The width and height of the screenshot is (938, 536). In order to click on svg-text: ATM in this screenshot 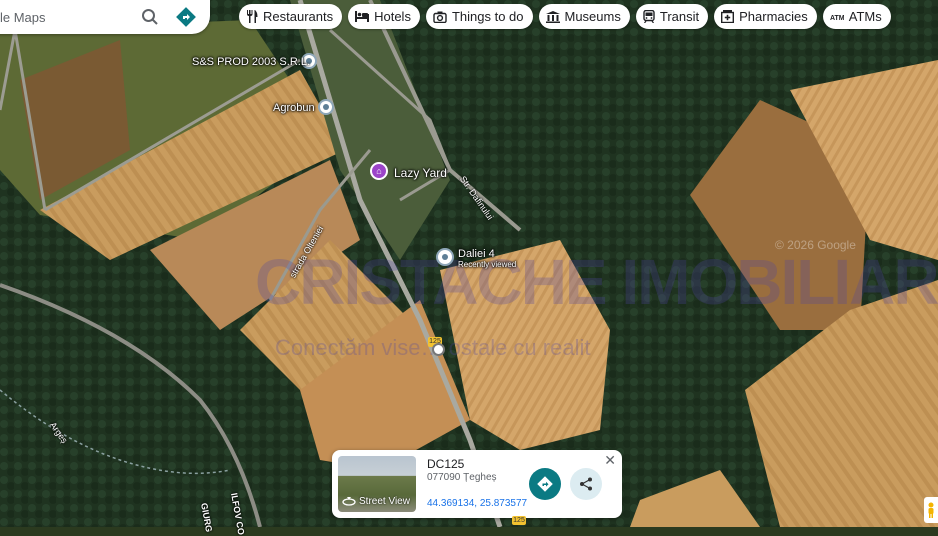, I will do `click(837, 18)`.